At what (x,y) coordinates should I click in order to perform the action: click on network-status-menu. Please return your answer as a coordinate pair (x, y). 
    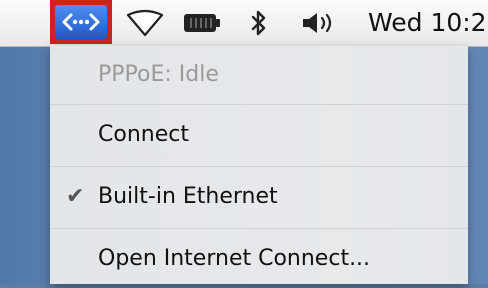
    Looking at the image, I should click on (81, 22).